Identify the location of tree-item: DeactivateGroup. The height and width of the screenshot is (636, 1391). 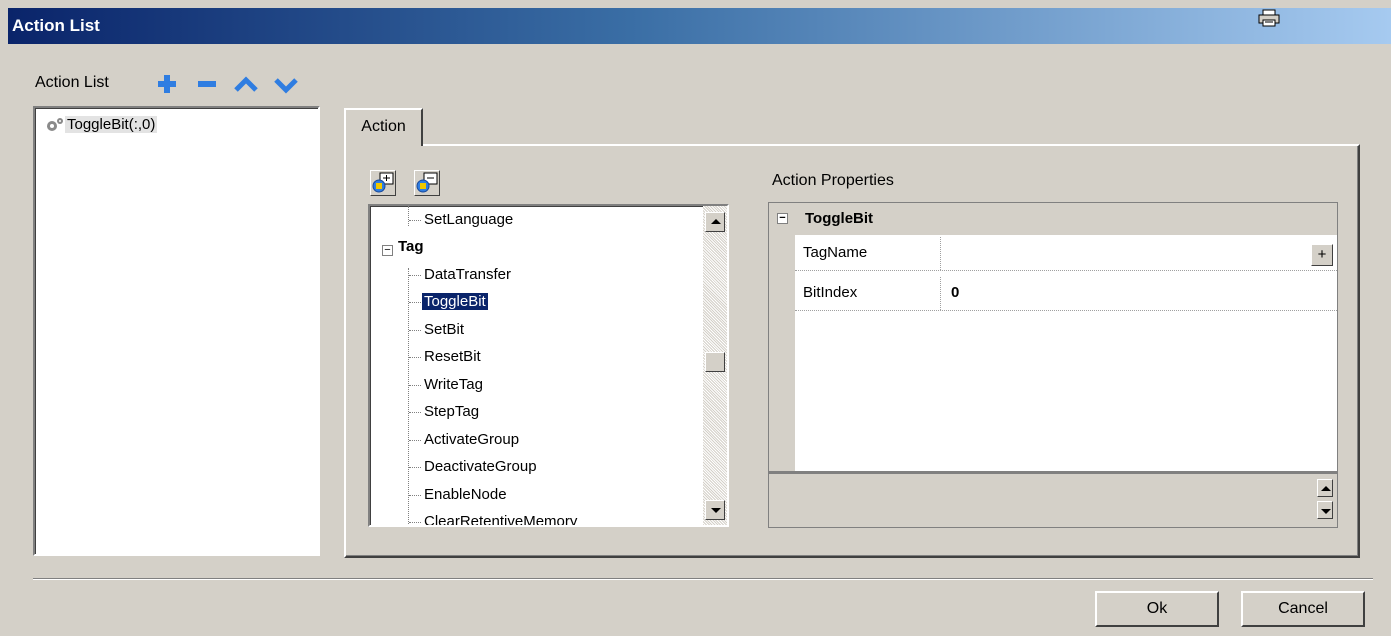
(480, 467).